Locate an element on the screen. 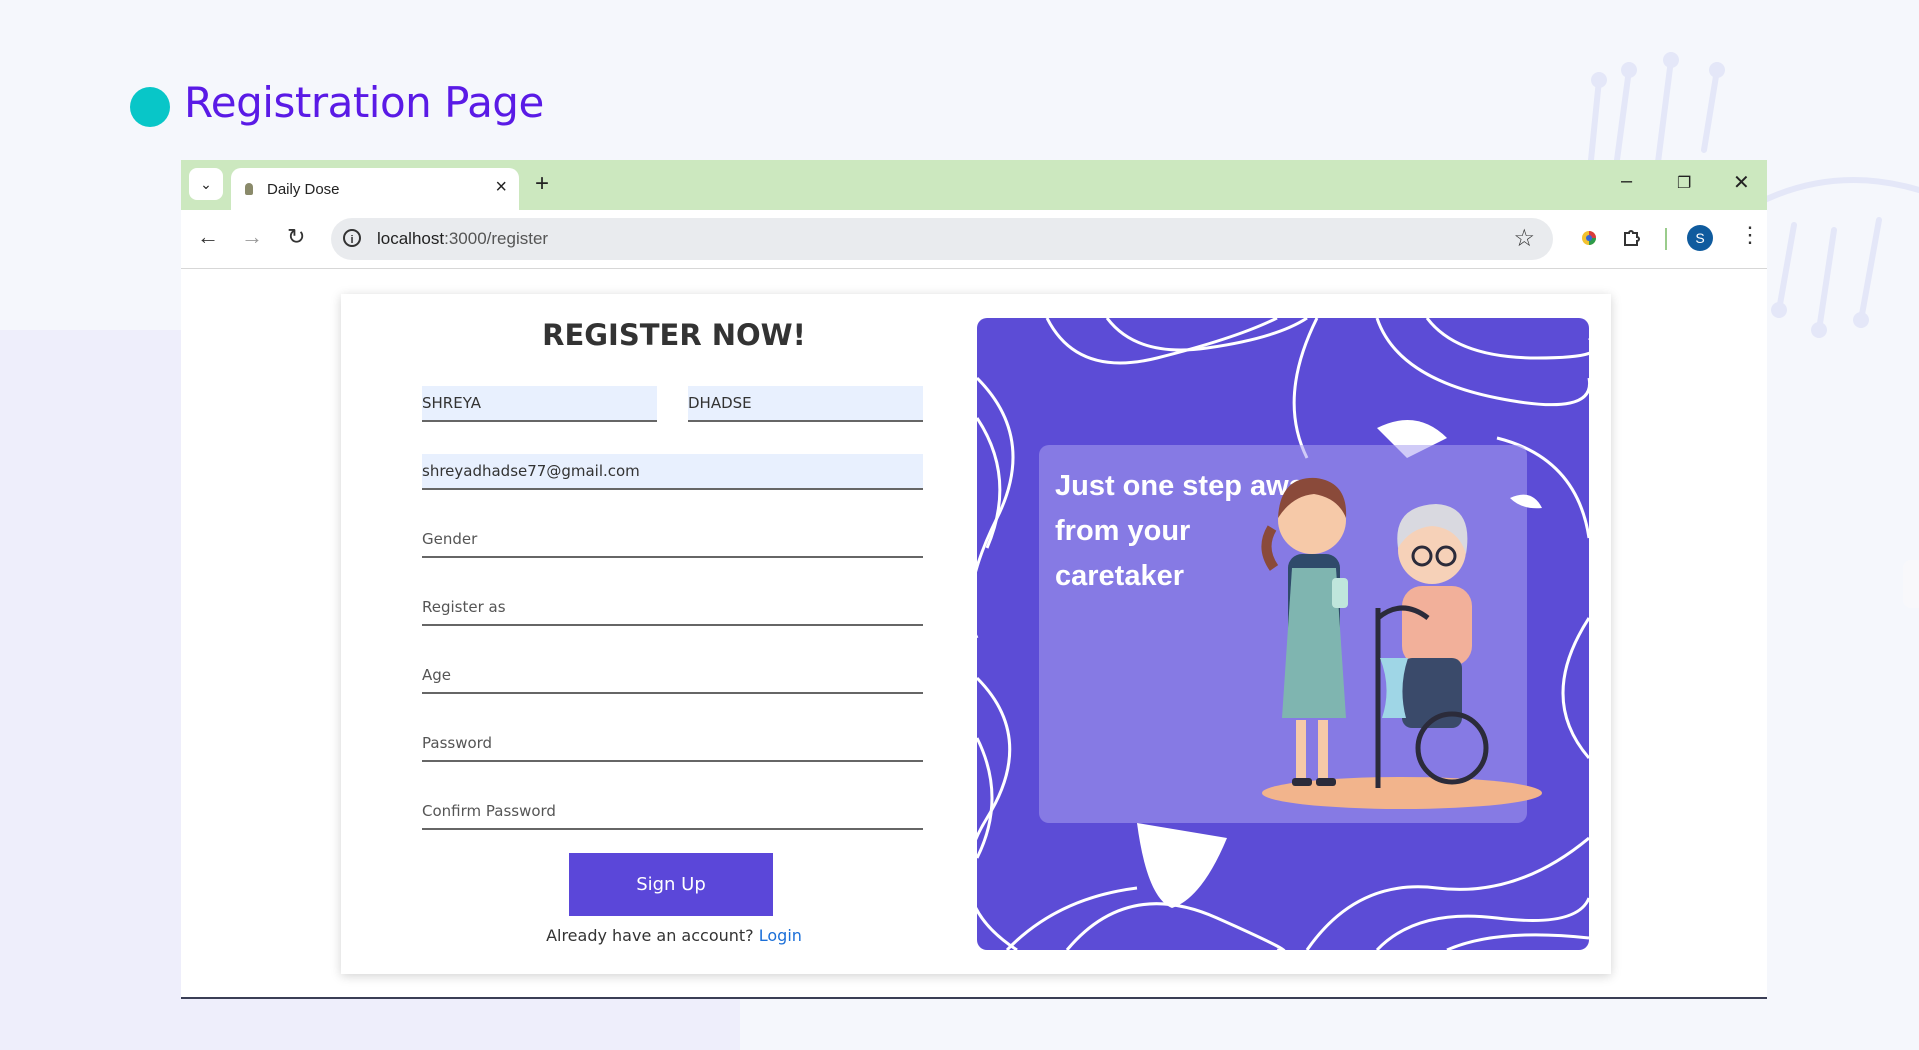 The width and height of the screenshot is (1919, 1050). sign-up-button: Sign Up is located at coordinates (671, 884).